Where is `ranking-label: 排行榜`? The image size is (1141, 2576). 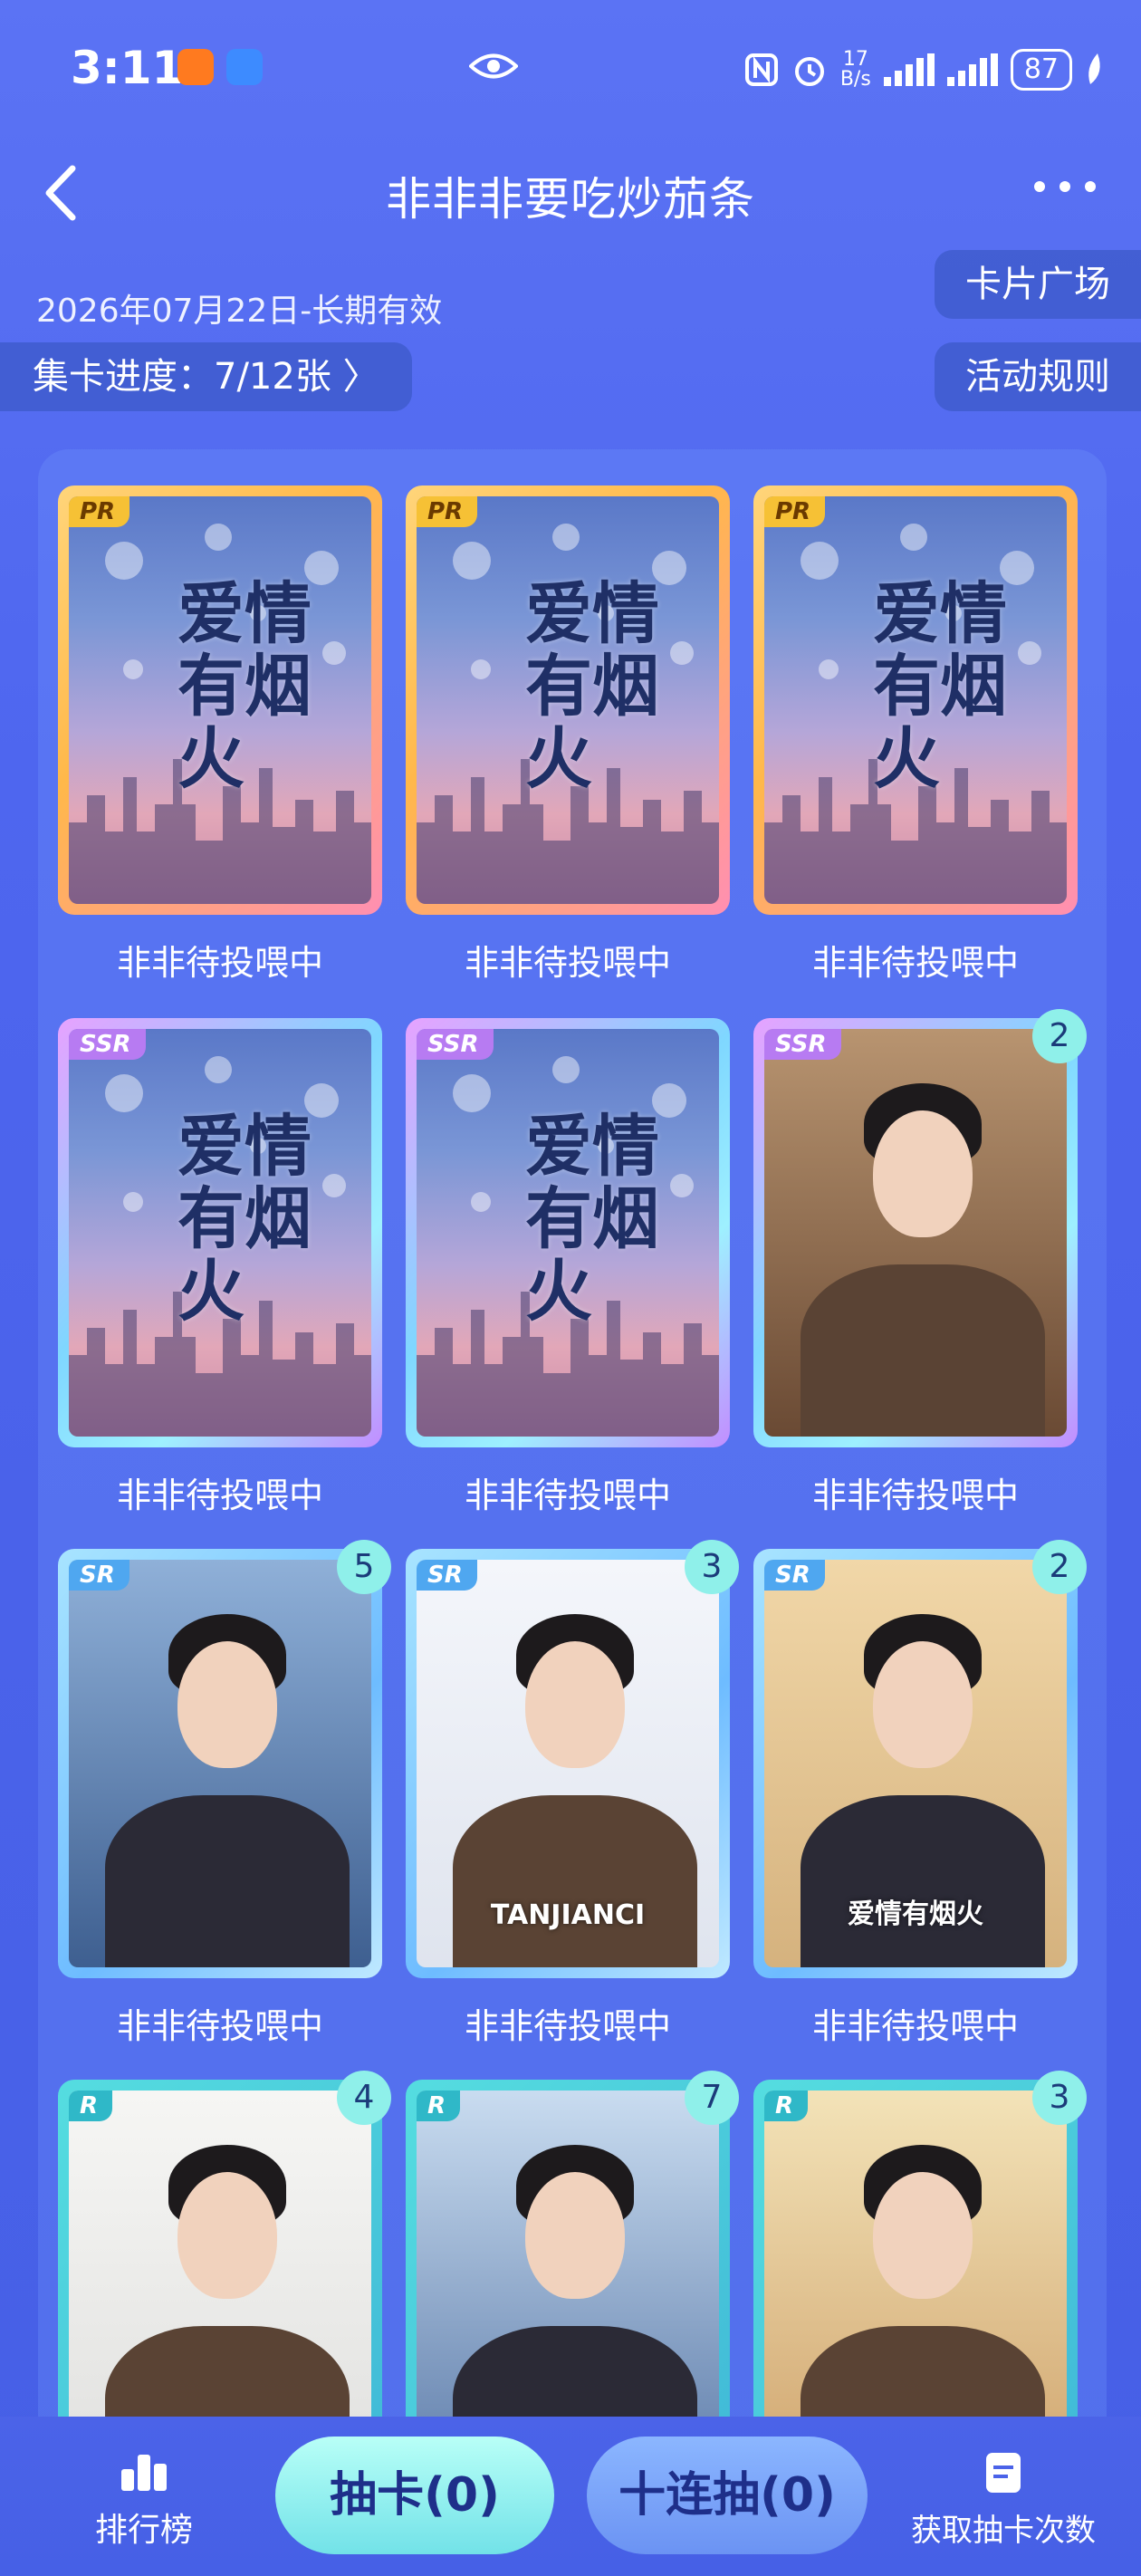 ranking-label: 排行榜 is located at coordinates (144, 2530).